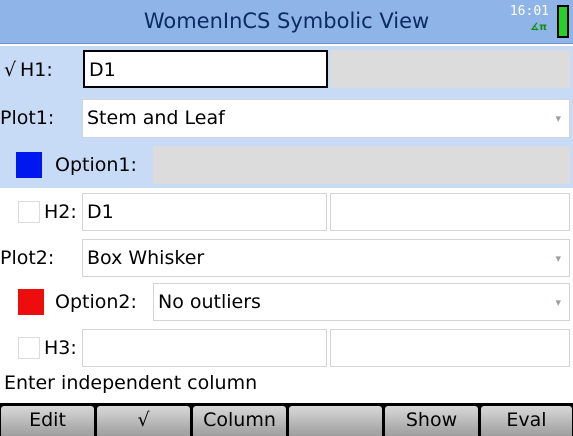 The image size is (573, 436). What do you see at coordinates (204, 348) in the screenshot?
I see `h3-column-field` at bounding box center [204, 348].